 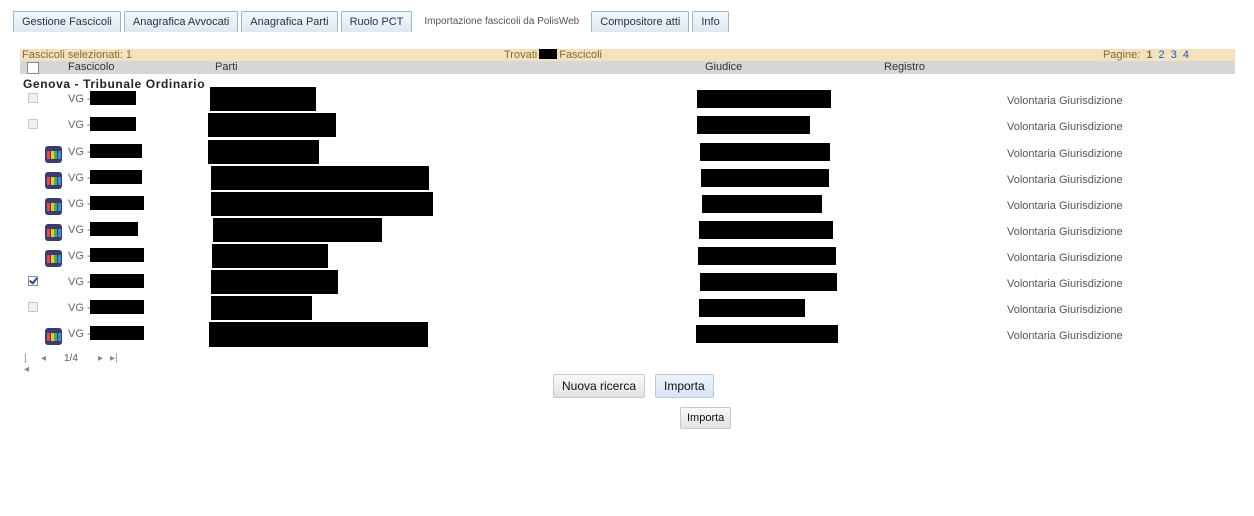 I want to click on import-bottom-button: Importa, so click(x=706, y=418).